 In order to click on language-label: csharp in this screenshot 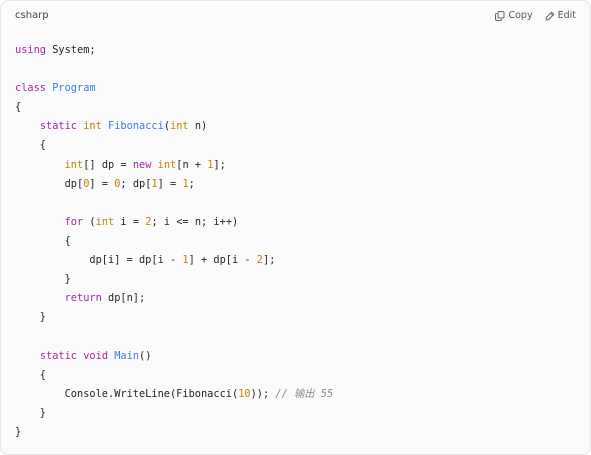, I will do `click(32, 15)`.